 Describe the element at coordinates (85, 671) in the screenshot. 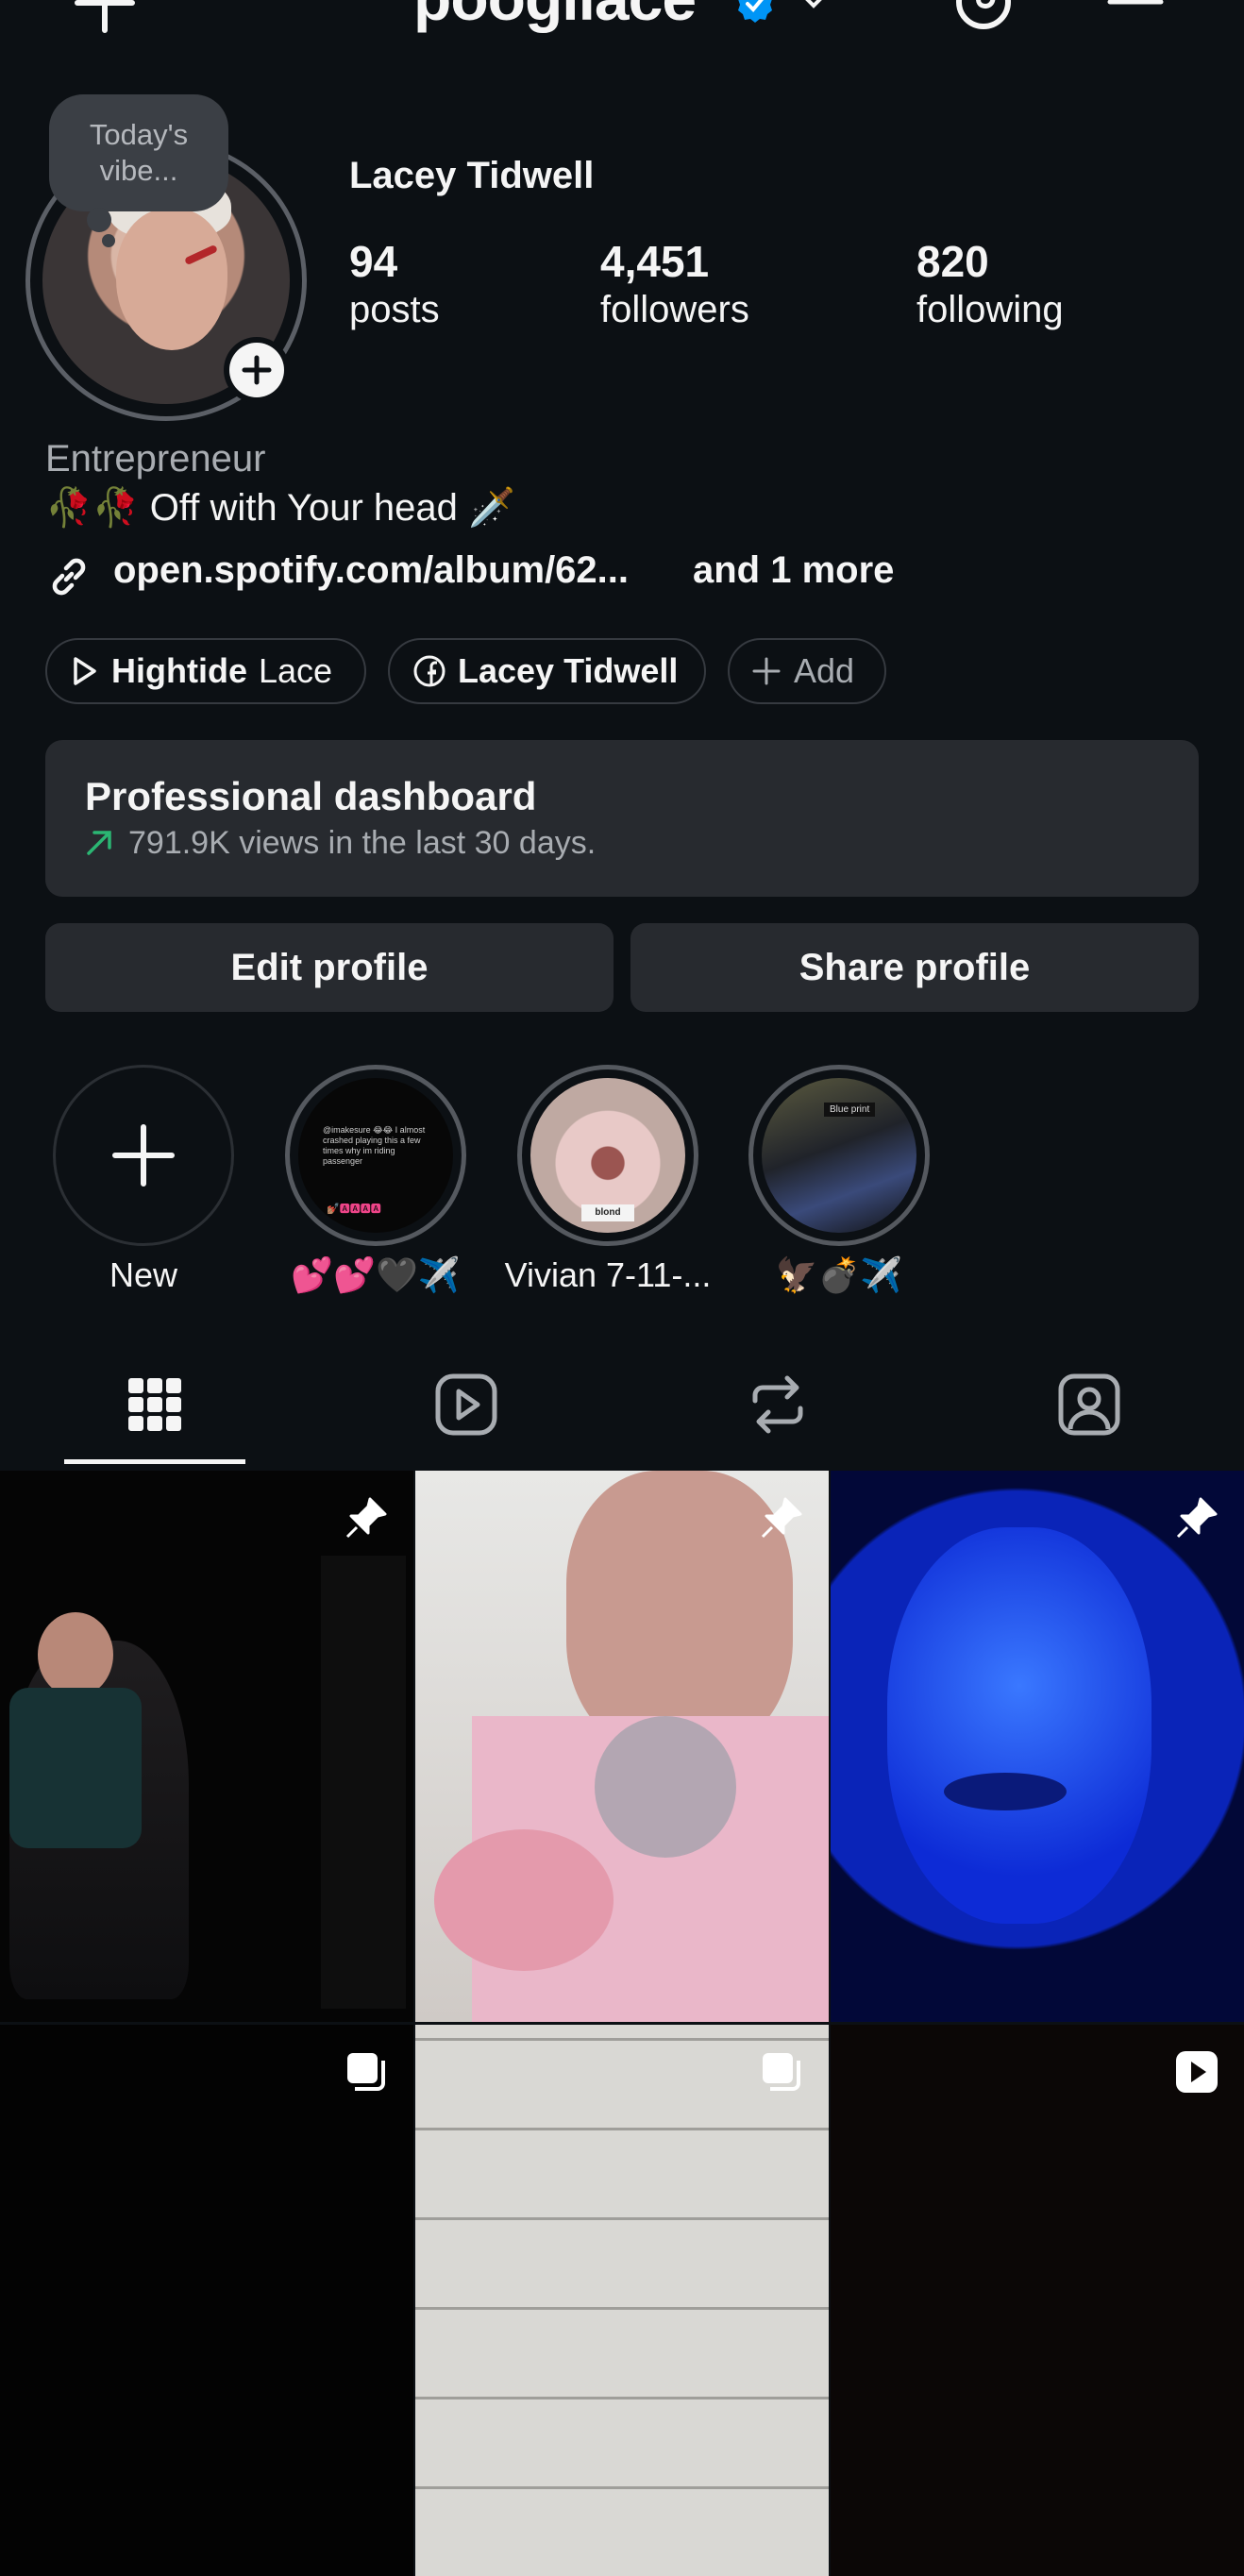

I see `play-icon` at that location.